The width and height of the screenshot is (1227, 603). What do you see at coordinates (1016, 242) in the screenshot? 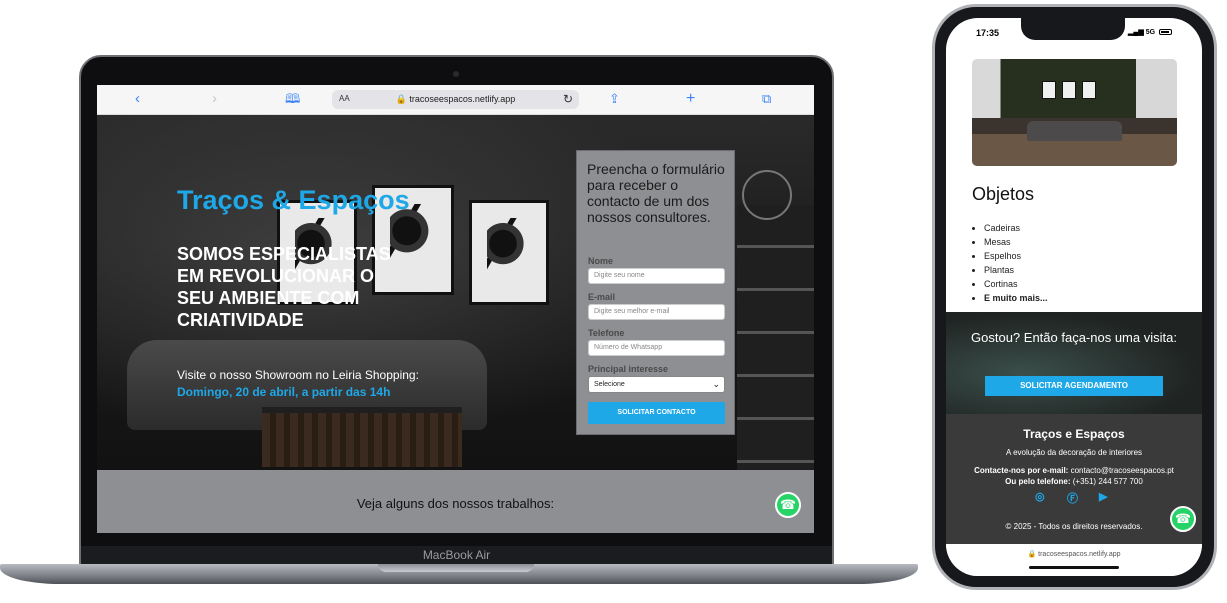
I see `list-item: Mesas` at bounding box center [1016, 242].